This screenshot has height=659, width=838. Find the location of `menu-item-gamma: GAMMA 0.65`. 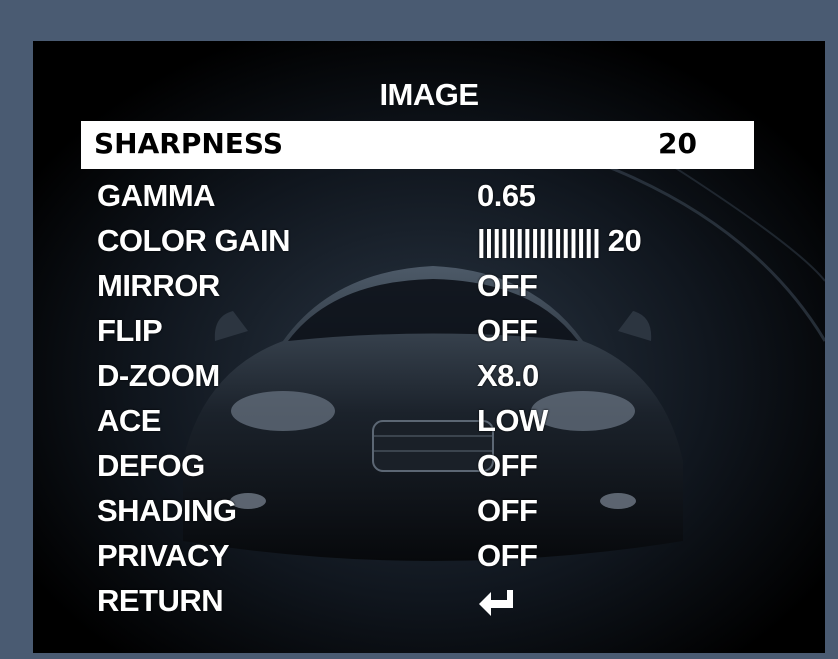

menu-item-gamma: GAMMA 0.65 is located at coordinates (429, 196).